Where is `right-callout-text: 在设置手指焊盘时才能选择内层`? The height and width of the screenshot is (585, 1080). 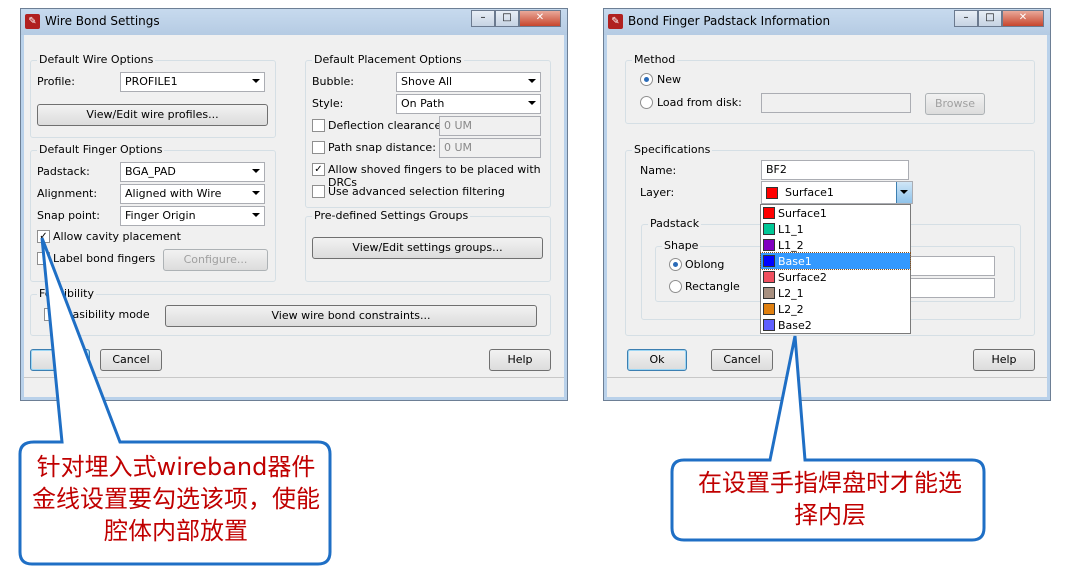
right-callout-text: 在设置手指焊盘时才能选择内层 is located at coordinates (830, 499).